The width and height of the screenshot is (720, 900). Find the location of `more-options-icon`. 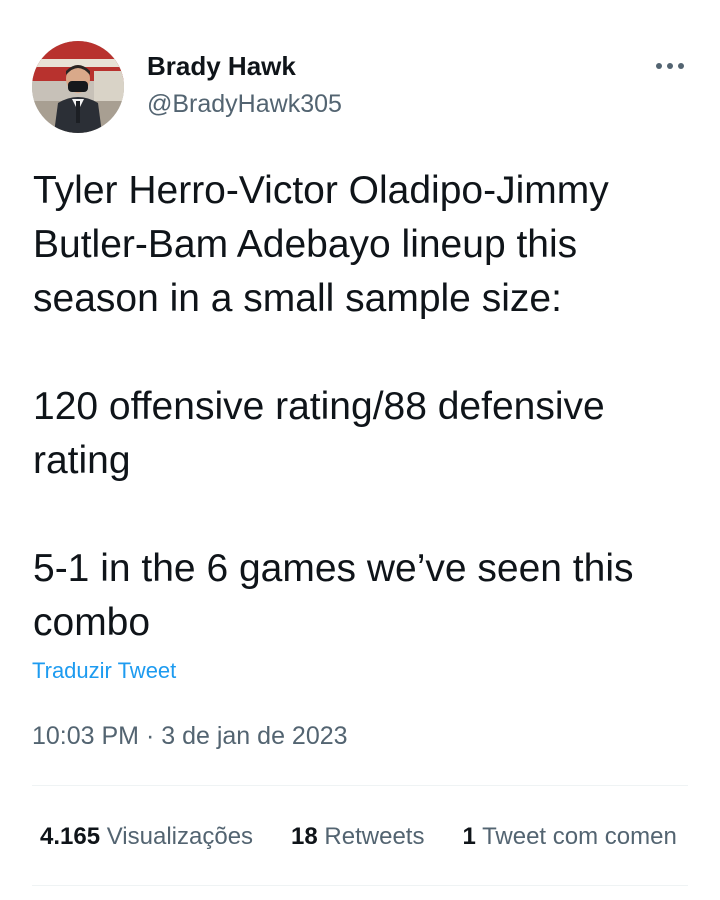

more-options-icon is located at coordinates (670, 66).